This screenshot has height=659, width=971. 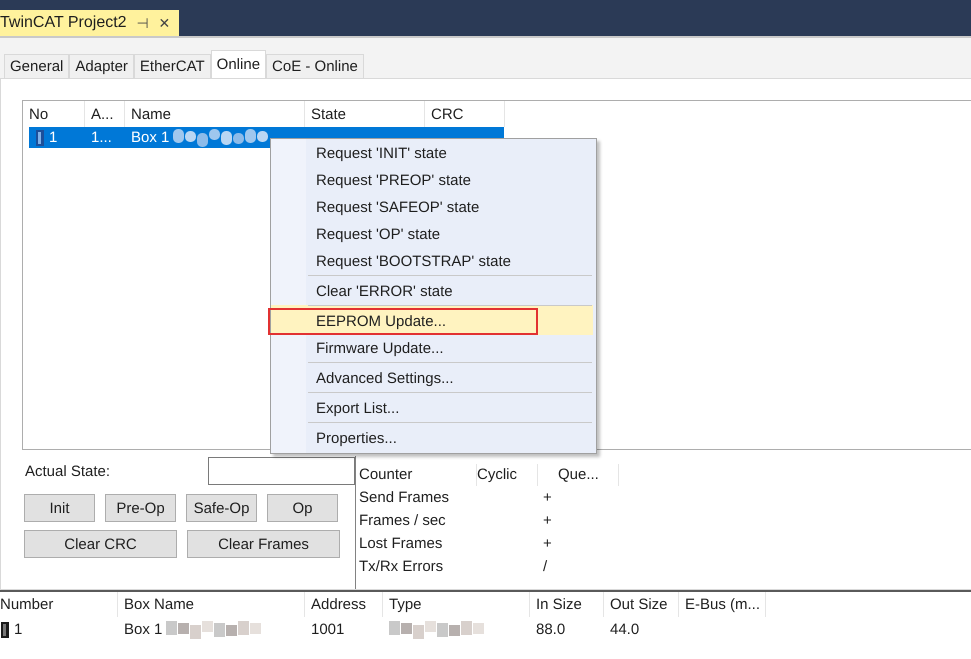 I want to click on state-button: Init, so click(x=59, y=508).